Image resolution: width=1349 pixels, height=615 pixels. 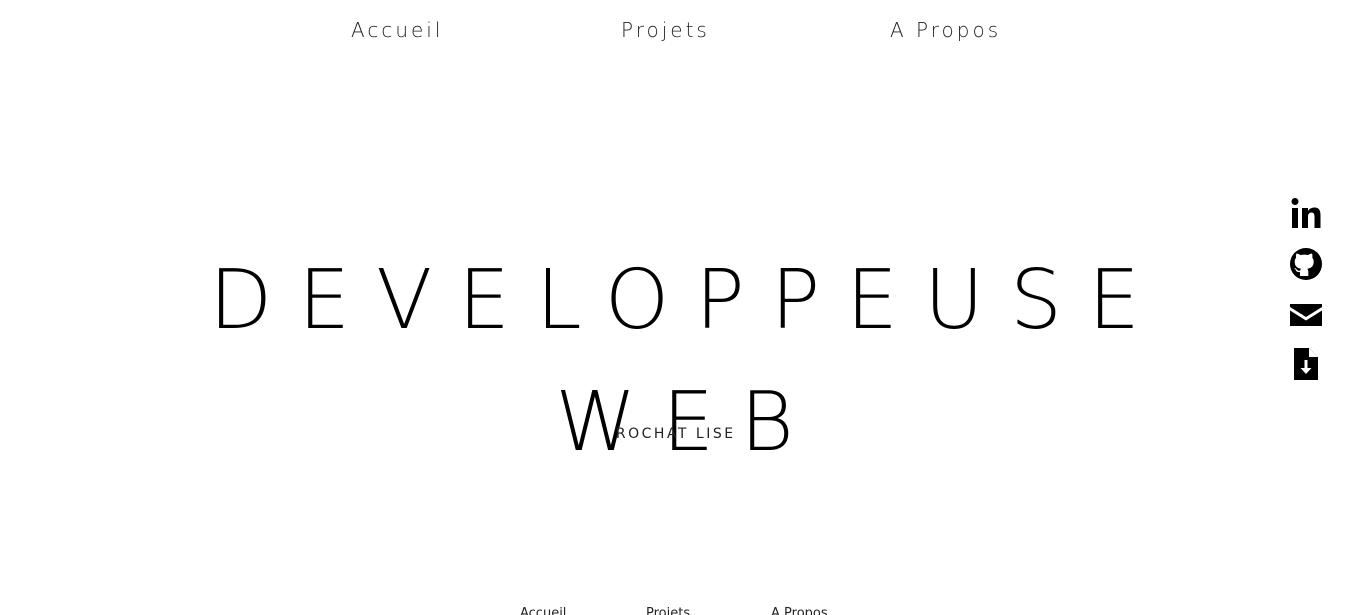 I want to click on mail-icon, so click(x=1306, y=315).